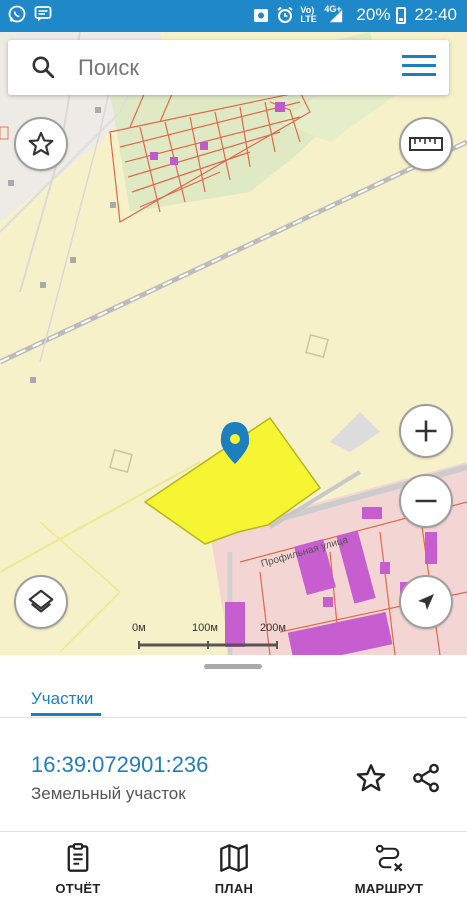  Describe the element at coordinates (234, 858) in the screenshot. I see `map-plan-icon` at that location.